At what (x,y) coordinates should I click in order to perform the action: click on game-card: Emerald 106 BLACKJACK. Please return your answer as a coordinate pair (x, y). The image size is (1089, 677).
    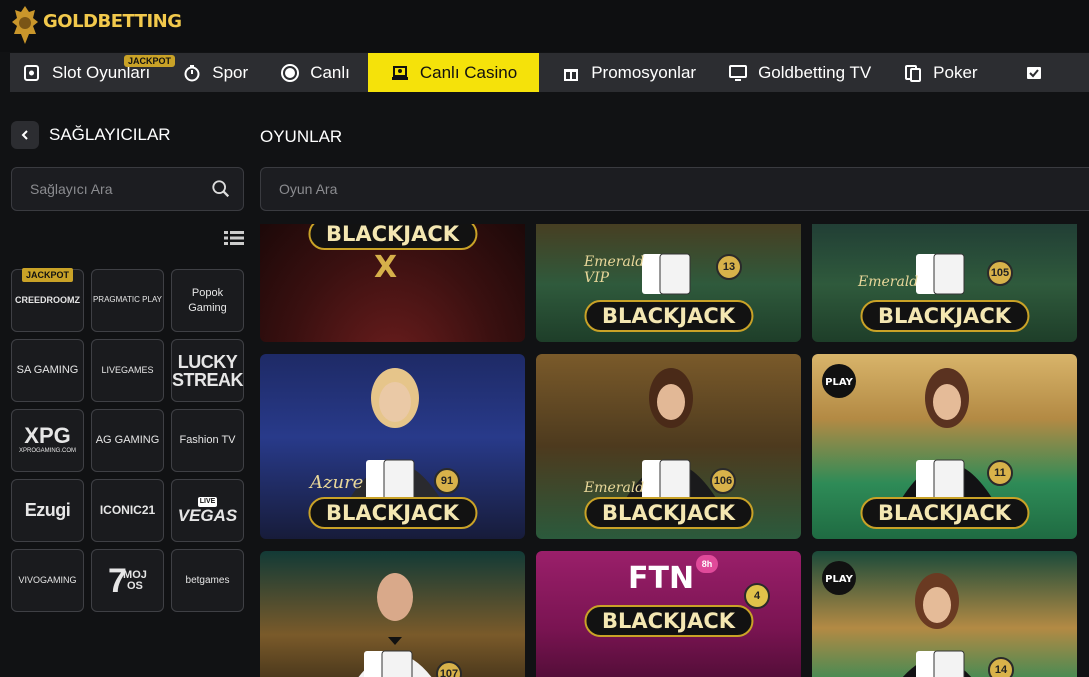
    Looking at the image, I should click on (668, 446).